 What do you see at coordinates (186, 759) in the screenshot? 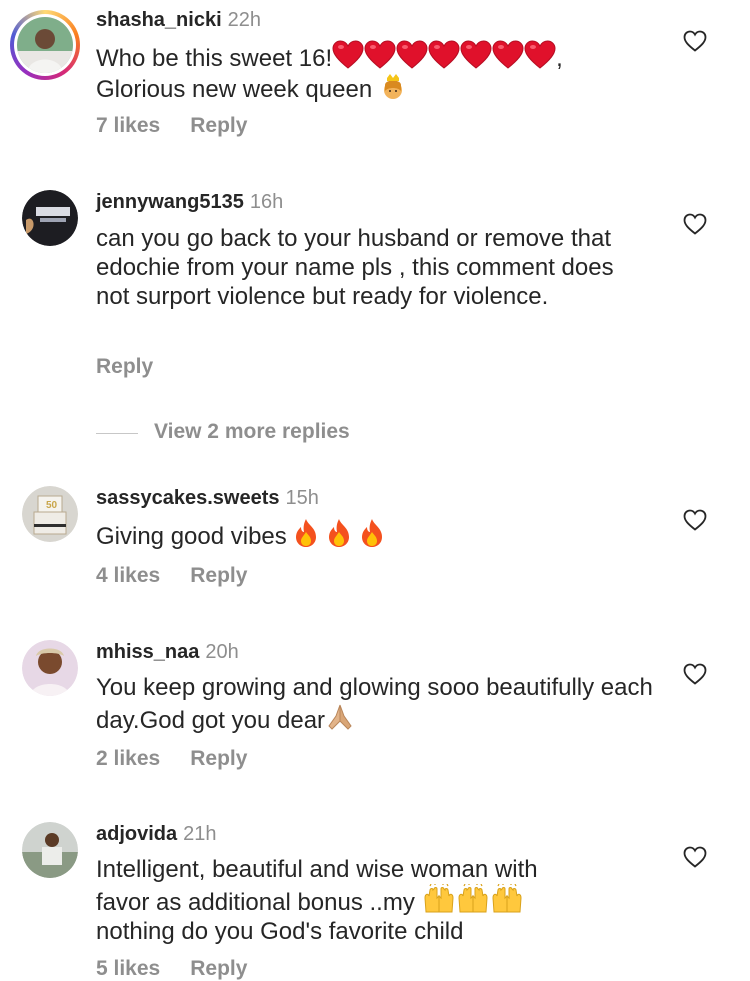
I see `comment-actions: 2 likes Reply` at bounding box center [186, 759].